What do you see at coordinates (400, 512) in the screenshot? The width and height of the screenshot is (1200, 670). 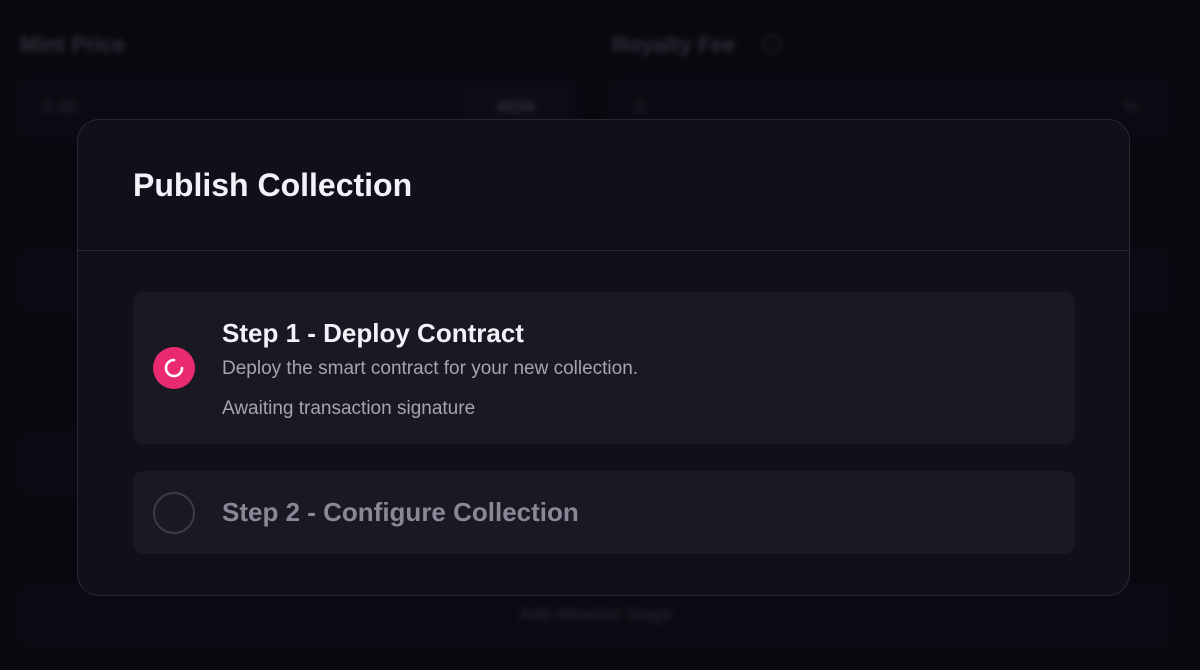 I see `step-2-title: Step 2 - Configure Collection` at bounding box center [400, 512].